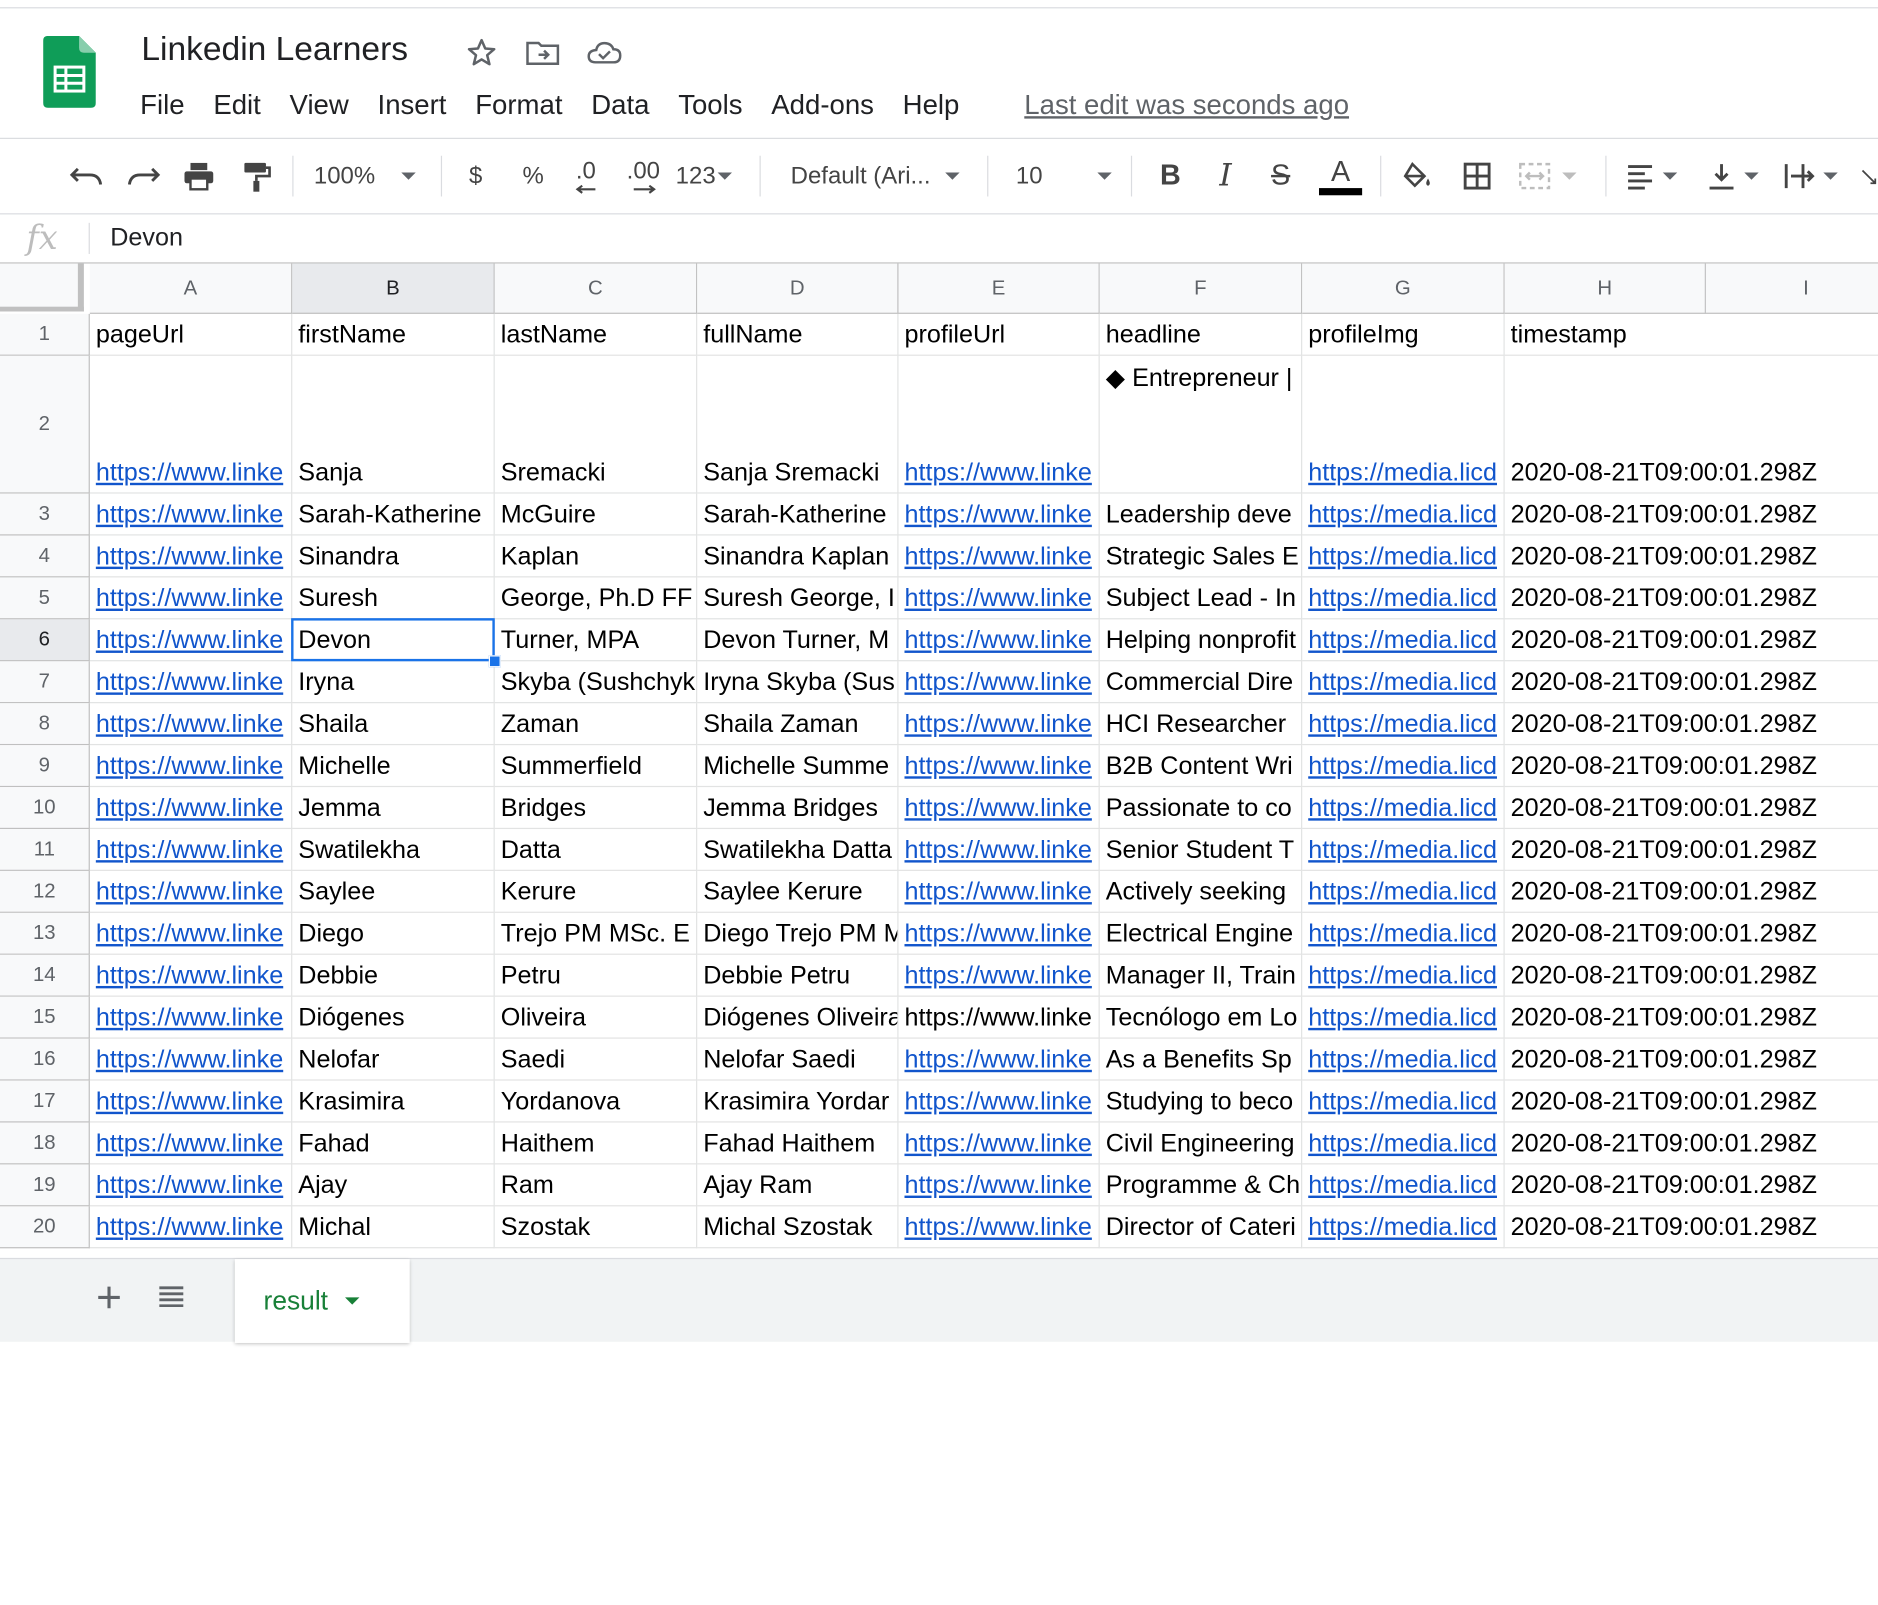  Describe the element at coordinates (1201, 1143) in the screenshot. I see `cell-f18: Civil Engineering` at that location.